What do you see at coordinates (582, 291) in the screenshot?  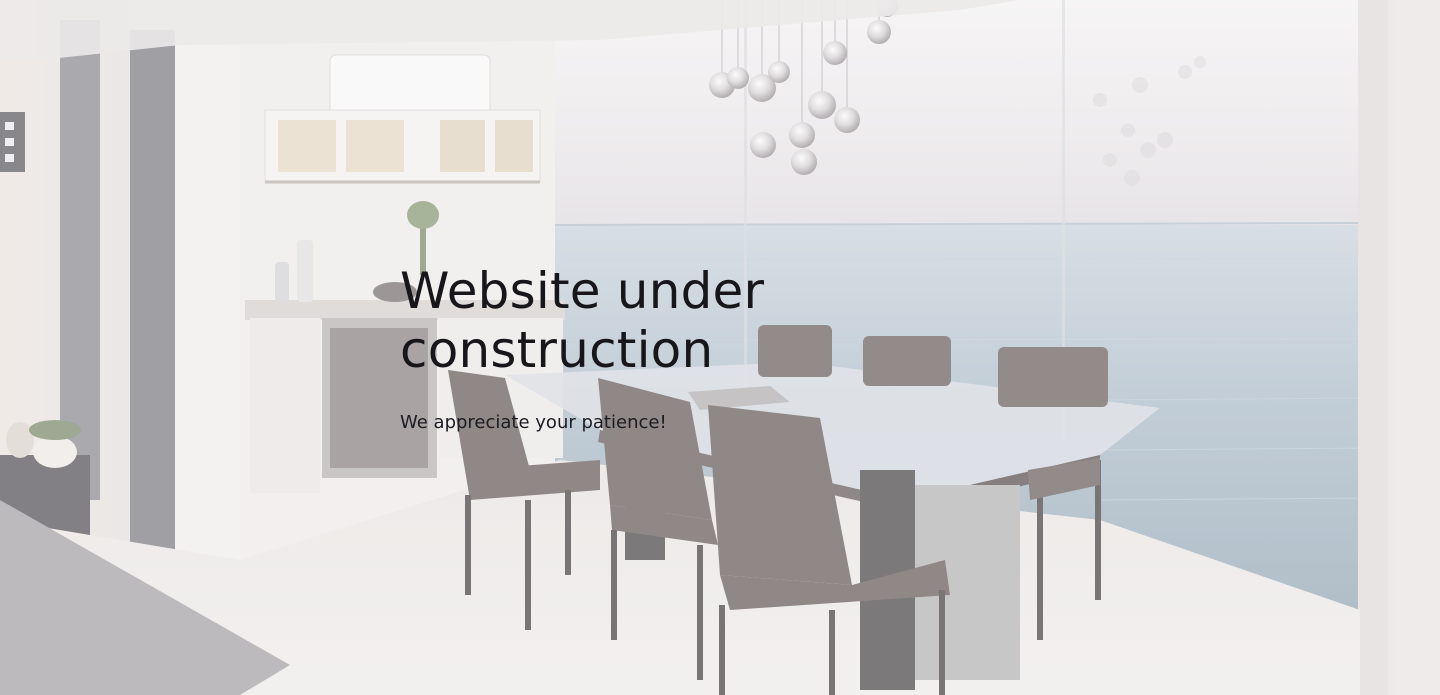 I see `headline-line-1: Website under` at bounding box center [582, 291].